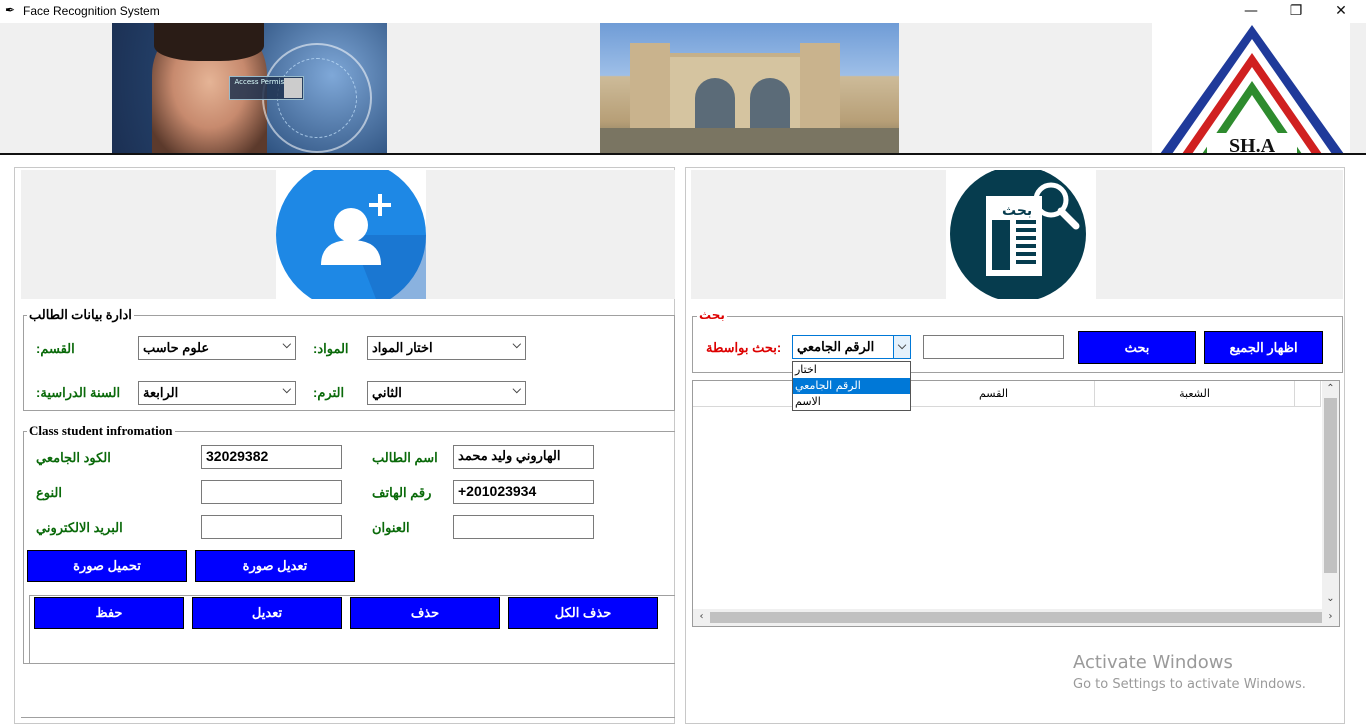 The width and height of the screenshot is (1366, 724). Describe the element at coordinates (851, 402) in the screenshot. I see `dropdown-option: الاسم` at that location.